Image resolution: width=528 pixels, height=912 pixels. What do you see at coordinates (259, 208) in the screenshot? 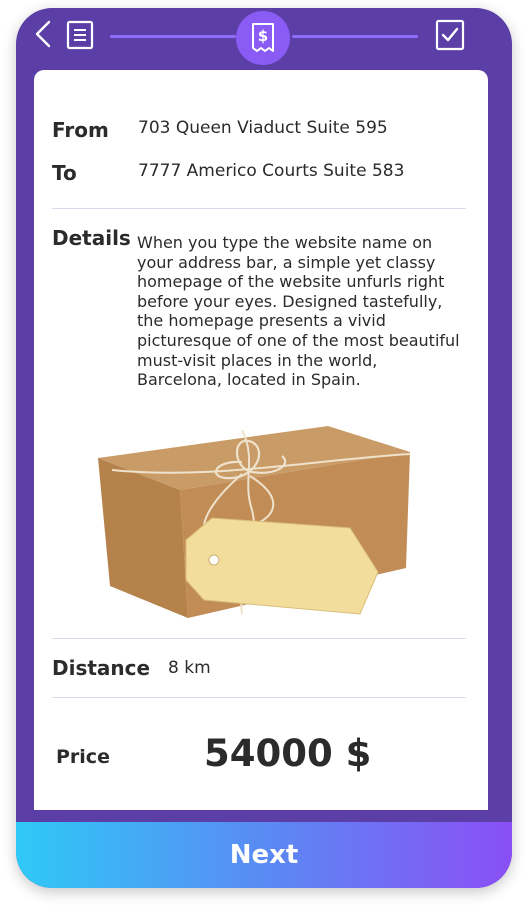
I see `divider-route` at bounding box center [259, 208].